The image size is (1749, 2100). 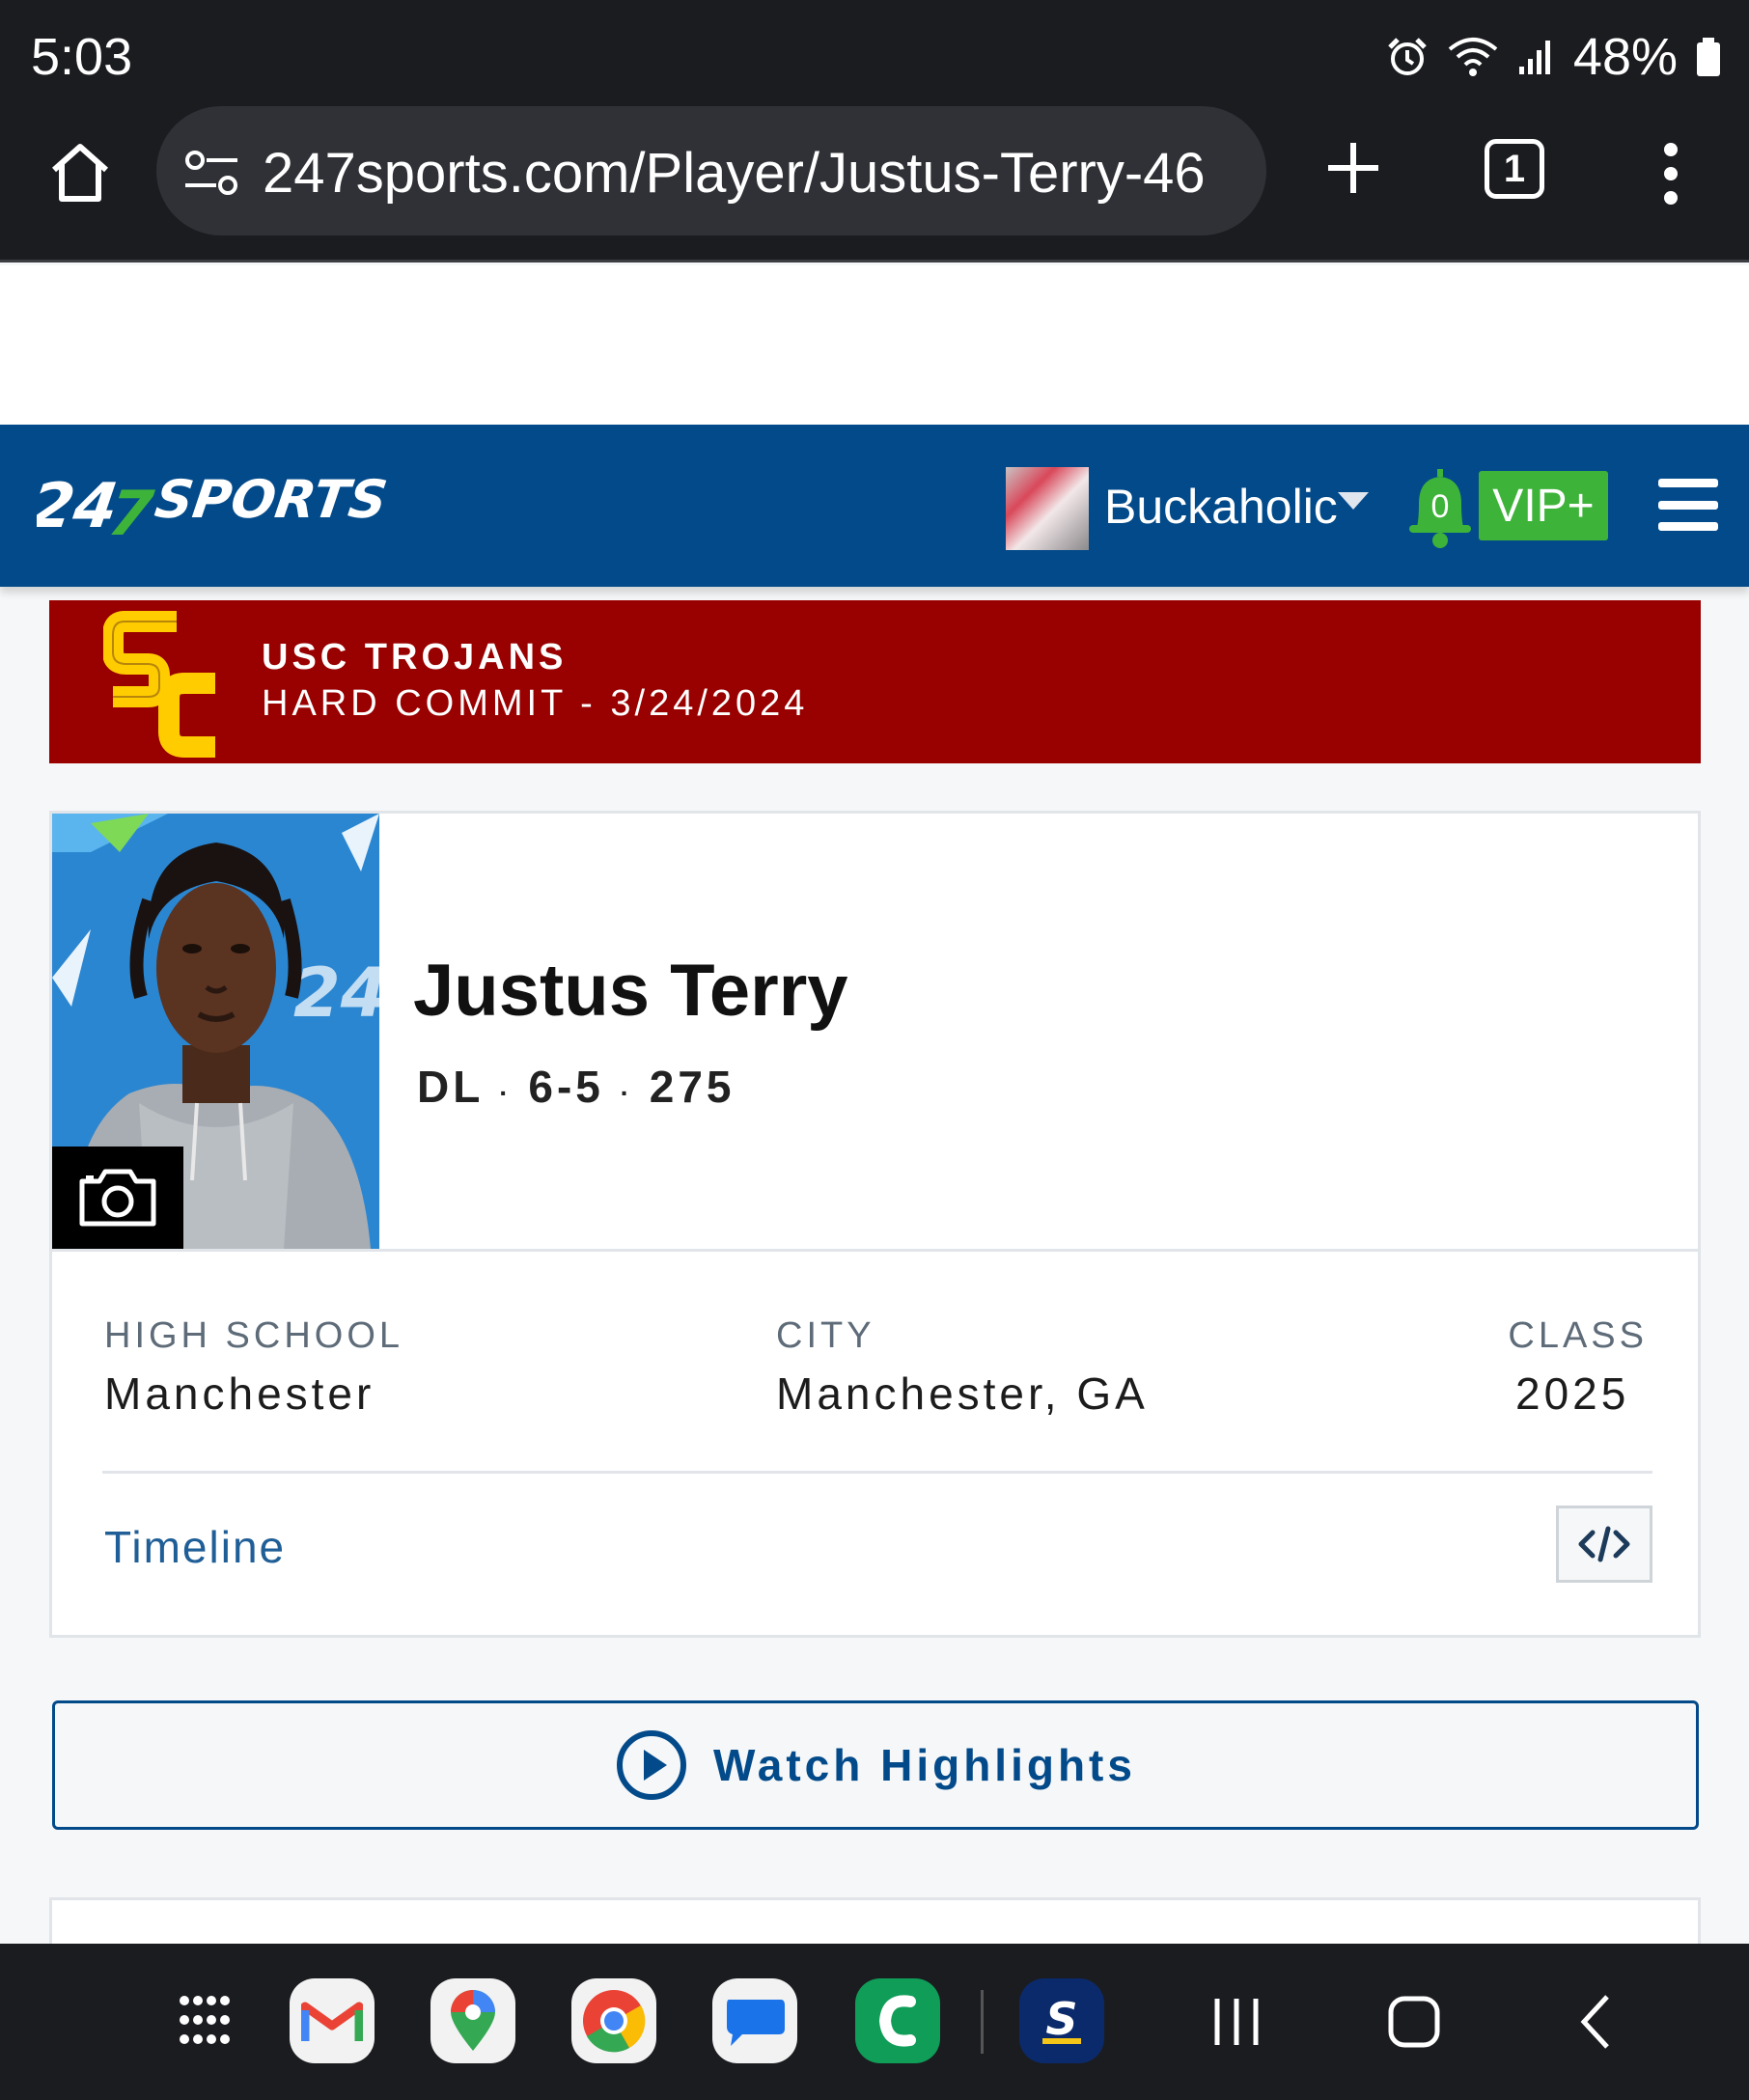 I want to click on vip-button: VIP+, so click(x=1544, y=505).